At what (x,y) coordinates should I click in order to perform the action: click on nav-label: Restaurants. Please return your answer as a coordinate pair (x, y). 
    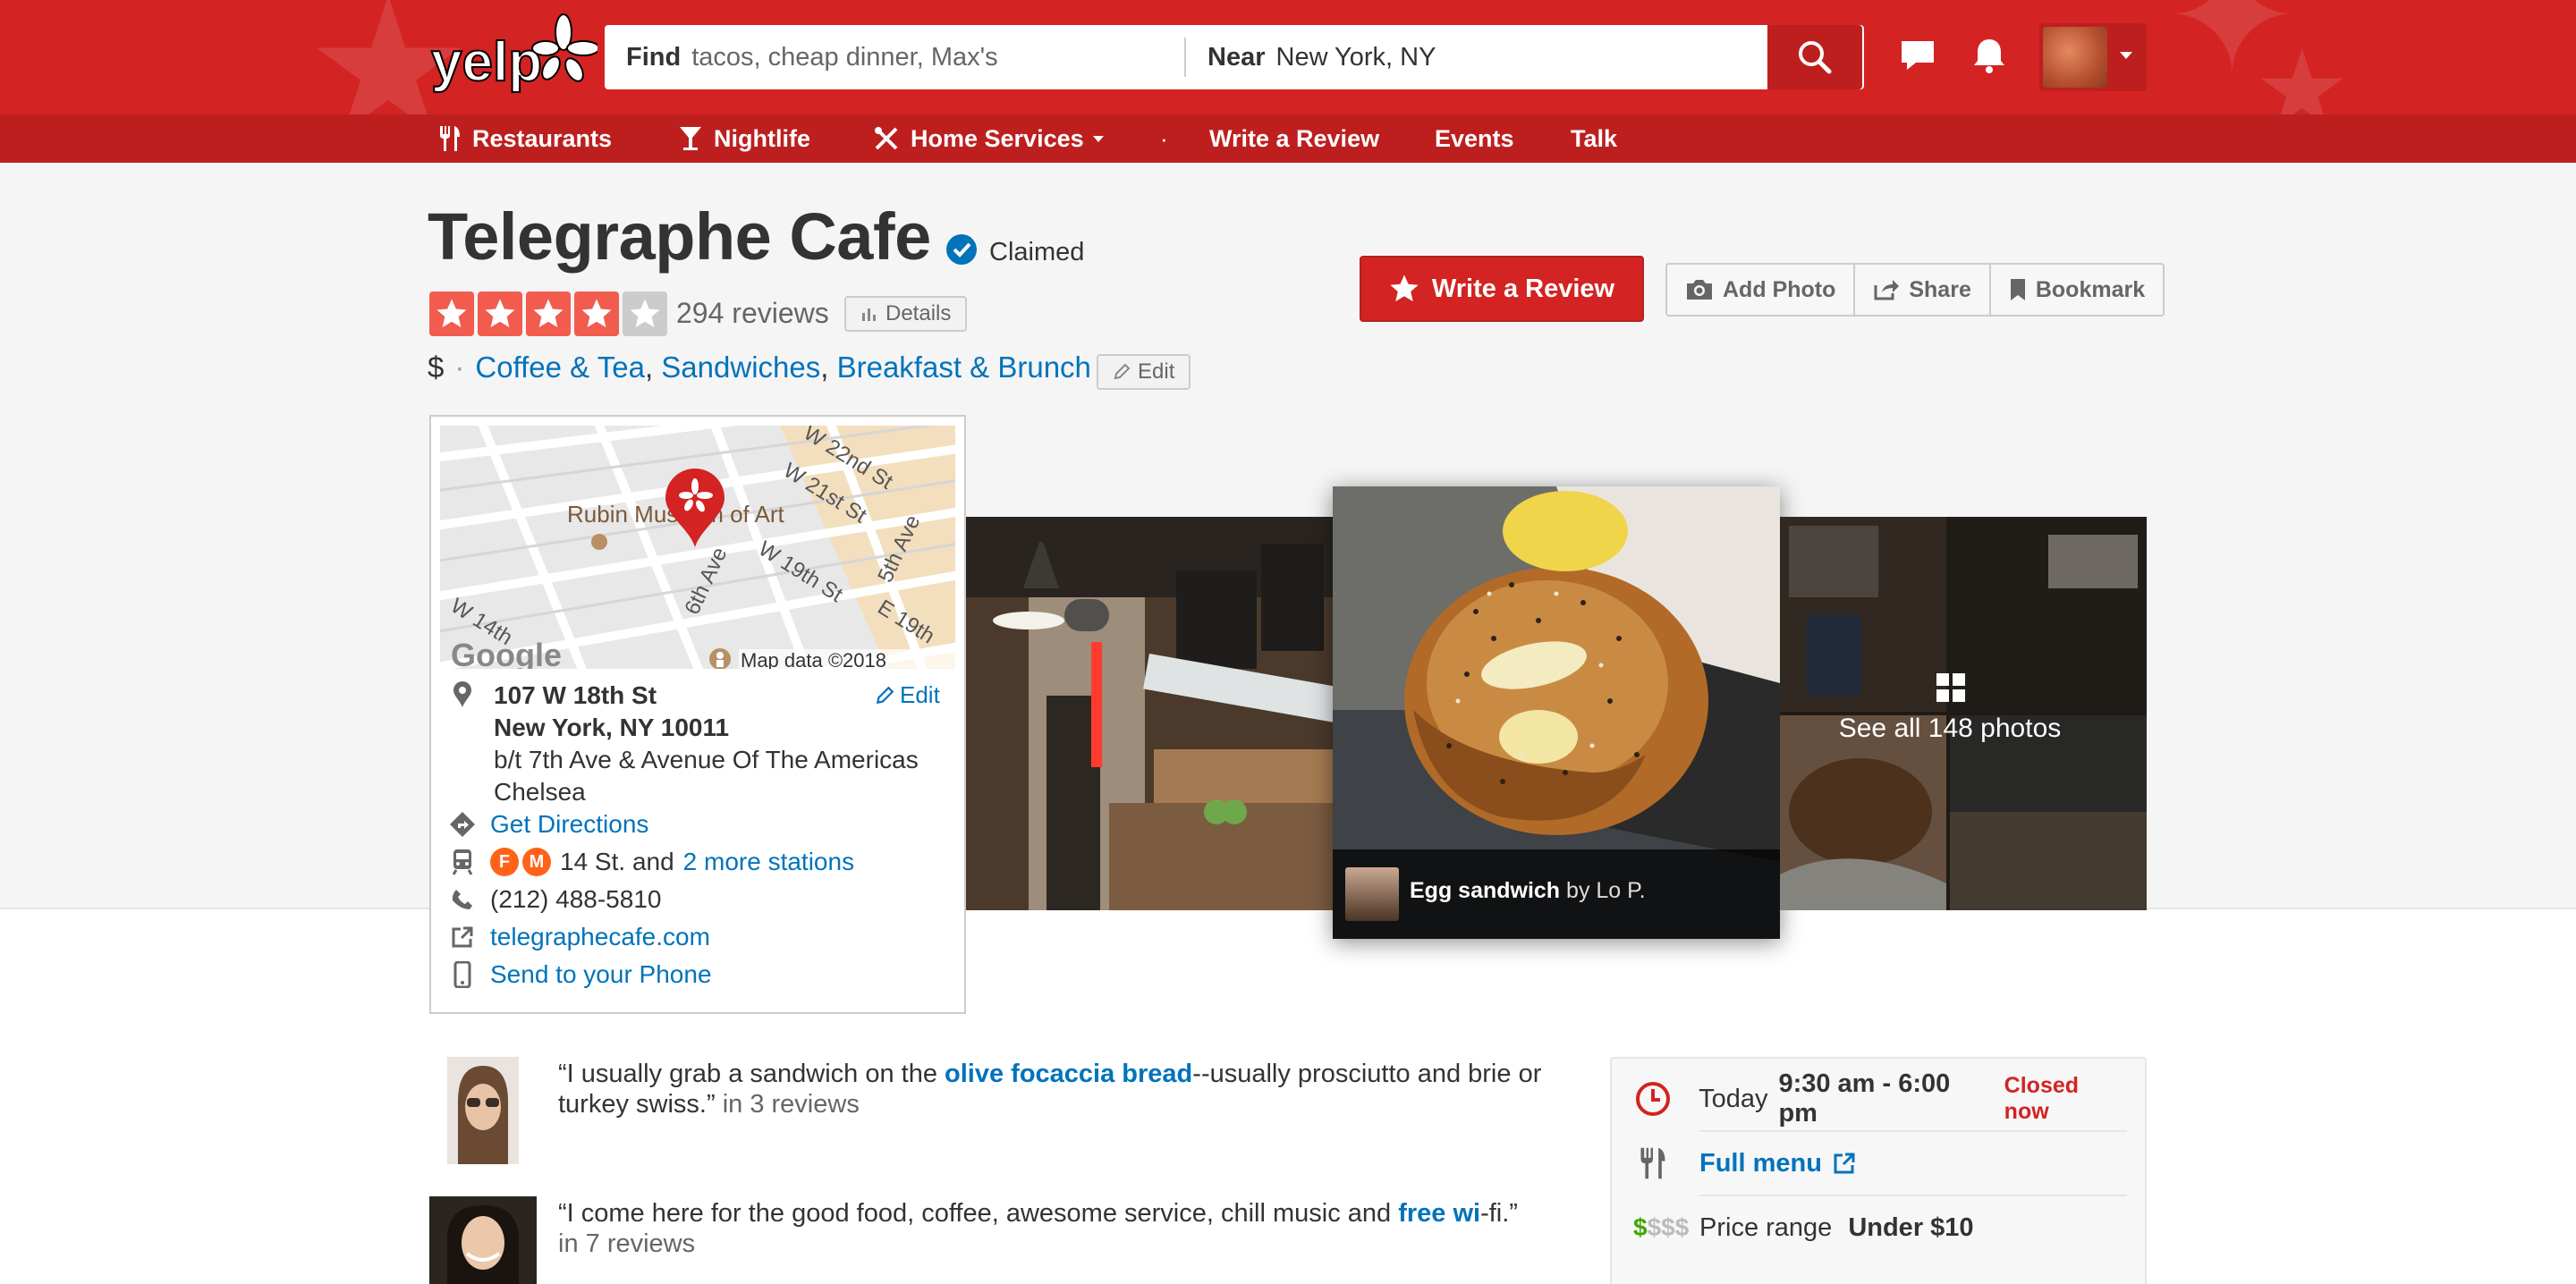
    Looking at the image, I should click on (542, 138).